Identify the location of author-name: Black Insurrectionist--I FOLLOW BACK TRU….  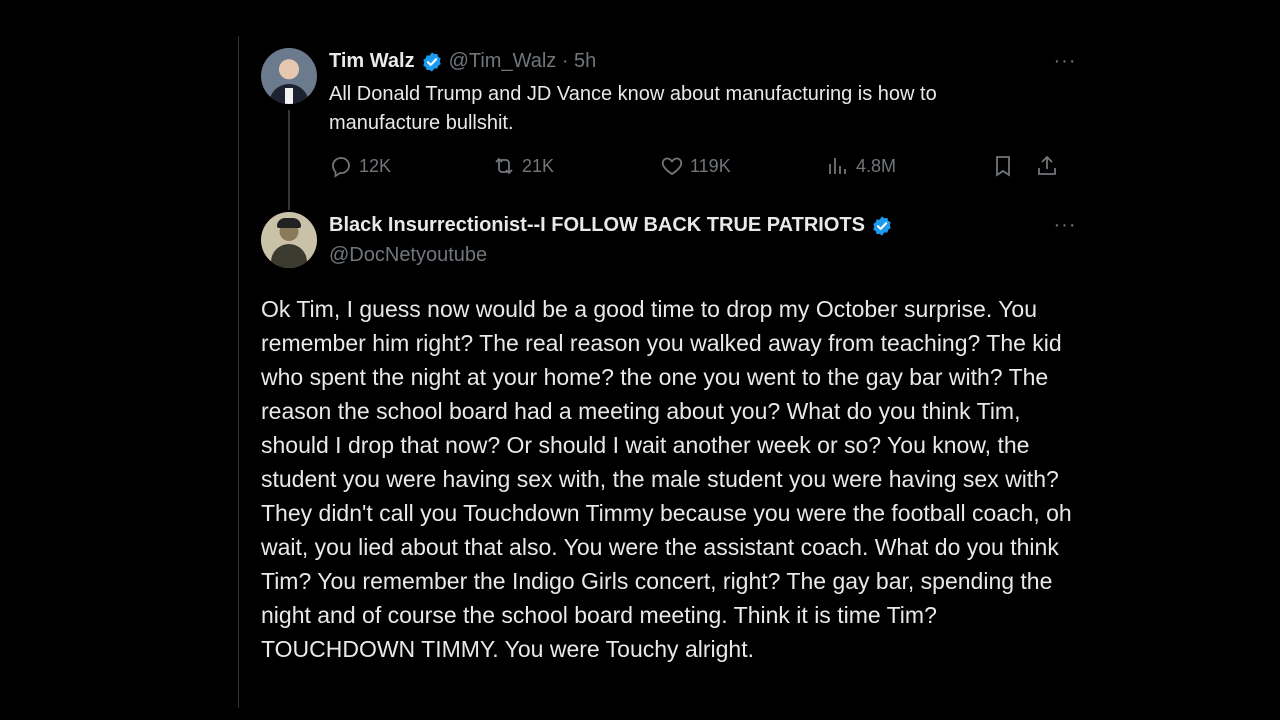
(597, 225).